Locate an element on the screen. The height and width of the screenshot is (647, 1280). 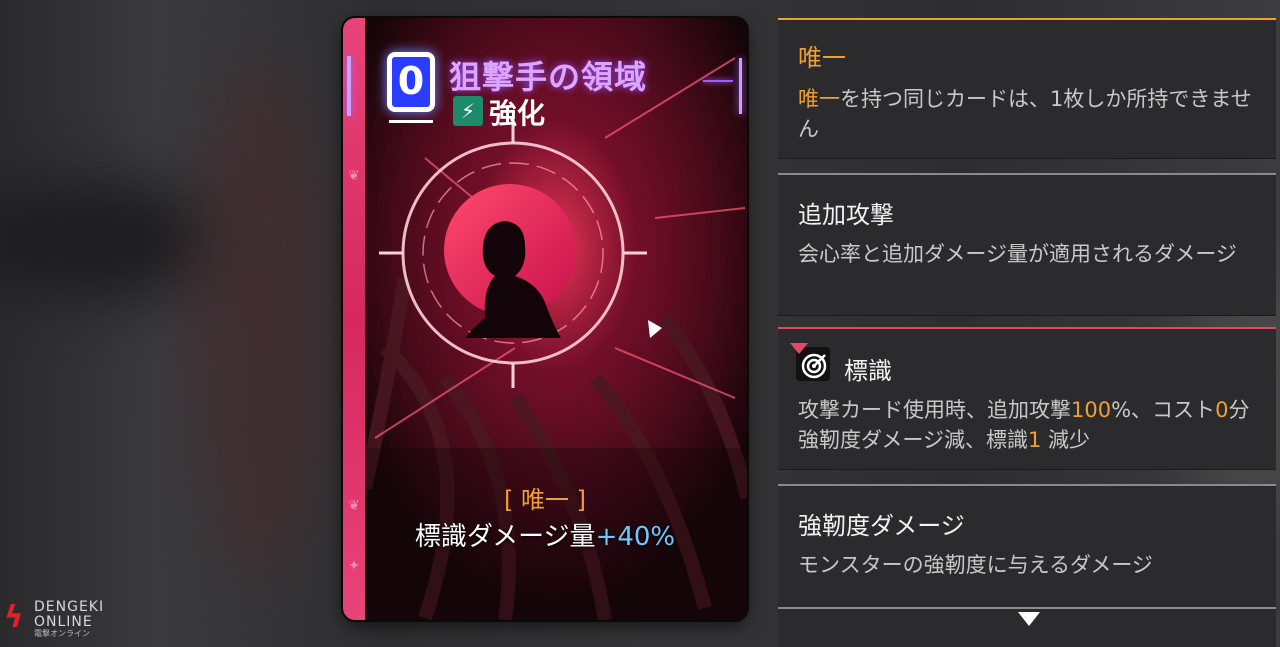
stripe-ornament-icon: ✦ is located at coordinates (354, 566).